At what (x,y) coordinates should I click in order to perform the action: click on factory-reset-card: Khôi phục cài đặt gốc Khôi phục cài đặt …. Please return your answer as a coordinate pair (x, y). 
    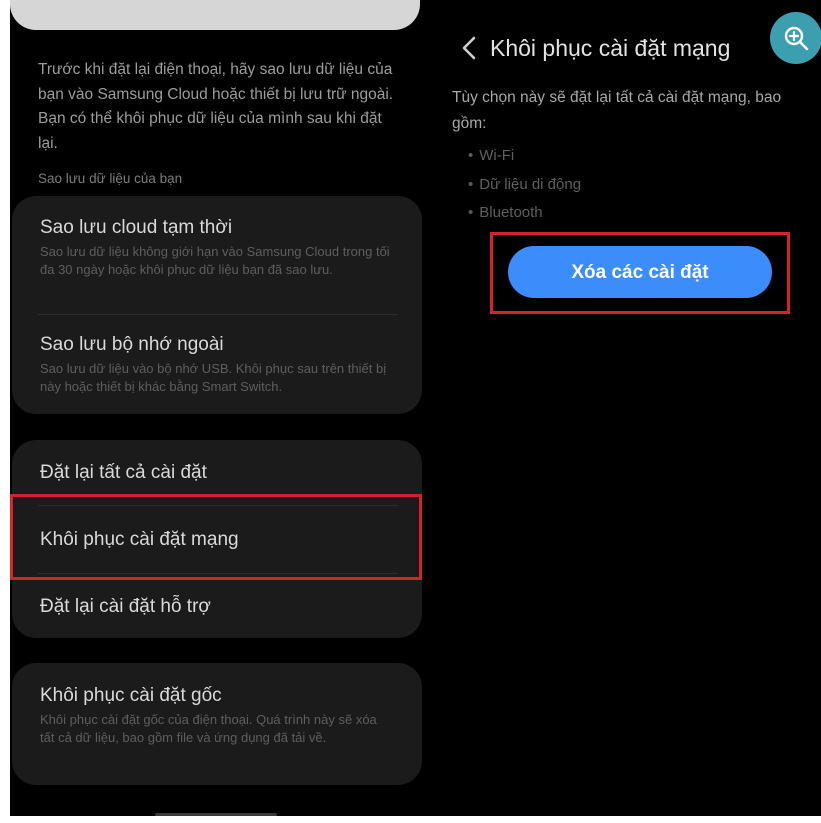
    Looking at the image, I should click on (217, 724).